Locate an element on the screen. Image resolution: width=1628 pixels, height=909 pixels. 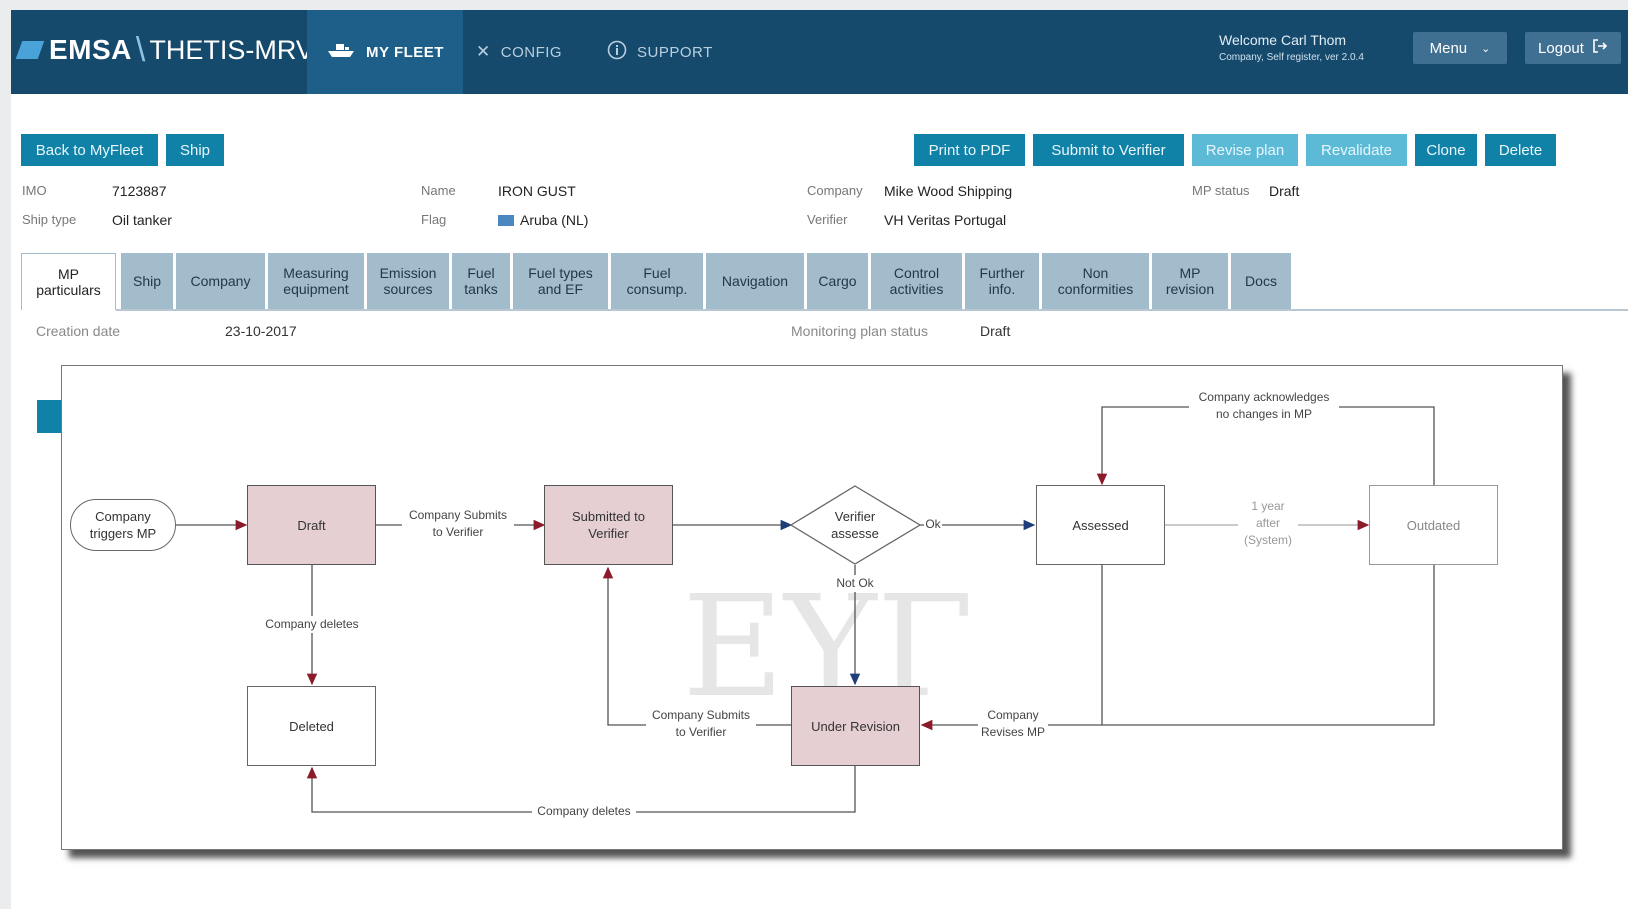
verifier-label: Verifier is located at coordinates (827, 219).